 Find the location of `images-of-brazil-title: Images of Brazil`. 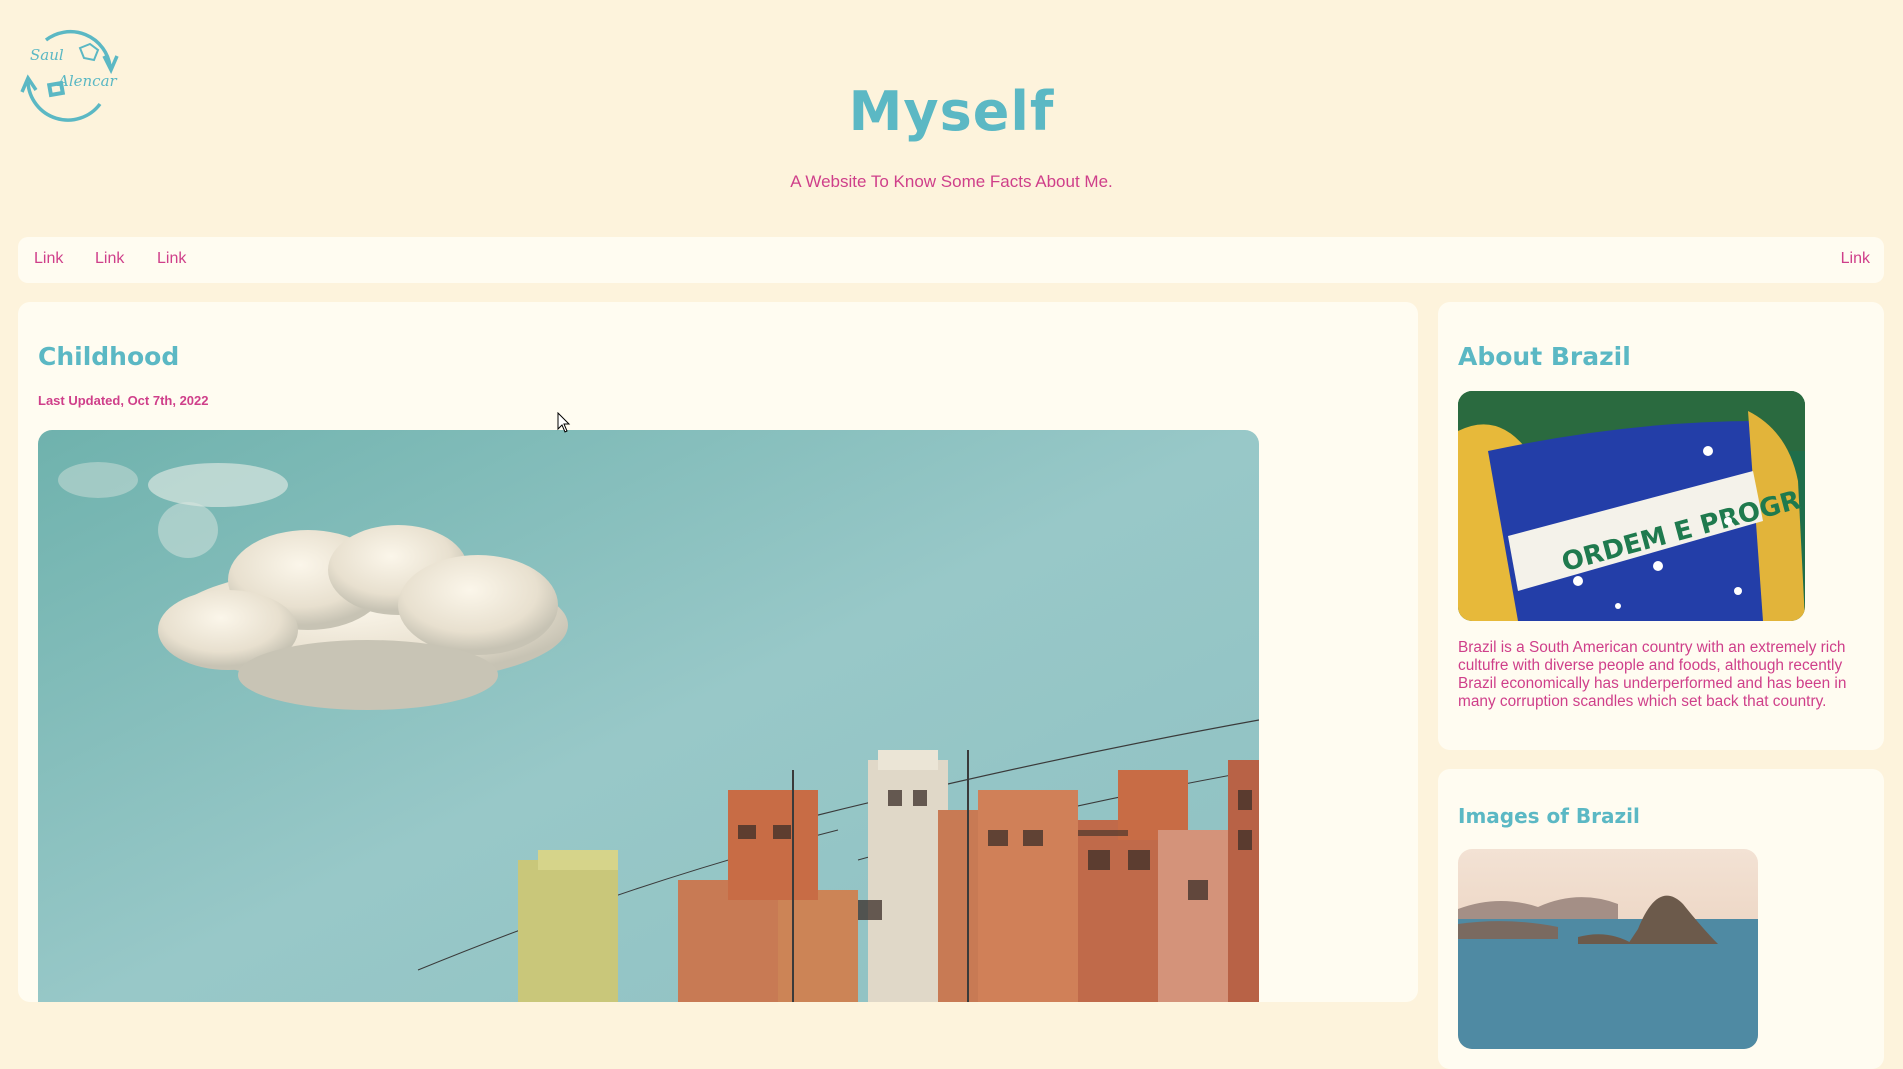

images-of-brazil-title: Images of Brazil is located at coordinates (1549, 816).